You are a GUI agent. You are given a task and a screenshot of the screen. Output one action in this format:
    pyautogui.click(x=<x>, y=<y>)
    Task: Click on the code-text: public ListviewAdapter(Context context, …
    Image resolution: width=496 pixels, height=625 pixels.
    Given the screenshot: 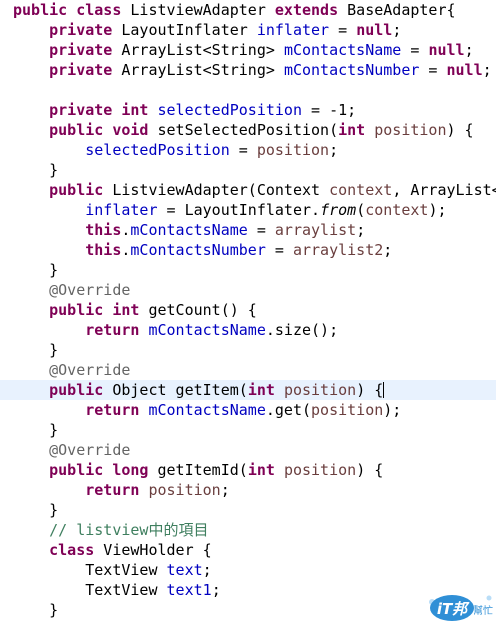 What is the action you would take?
    pyautogui.click(x=254, y=190)
    